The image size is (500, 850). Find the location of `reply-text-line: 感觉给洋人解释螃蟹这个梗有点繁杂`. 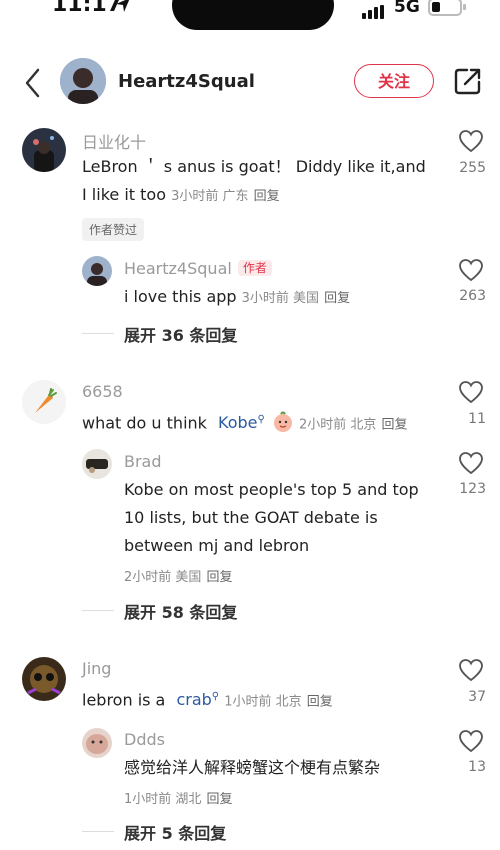

reply-text-line: 感觉给洋人解释螃蟹这个梗有点繁杂 is located at coordinates (252, 767).